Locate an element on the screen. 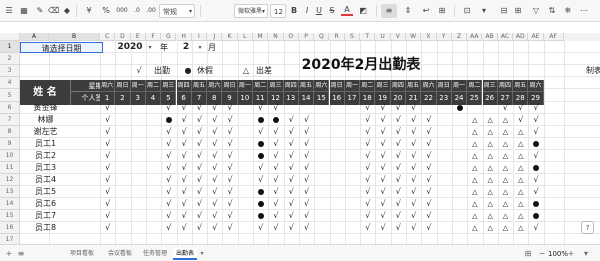 Image resolution: width=600 pixels, height=261 pixels. row-header: 3 is located at coordinates (10, 71).